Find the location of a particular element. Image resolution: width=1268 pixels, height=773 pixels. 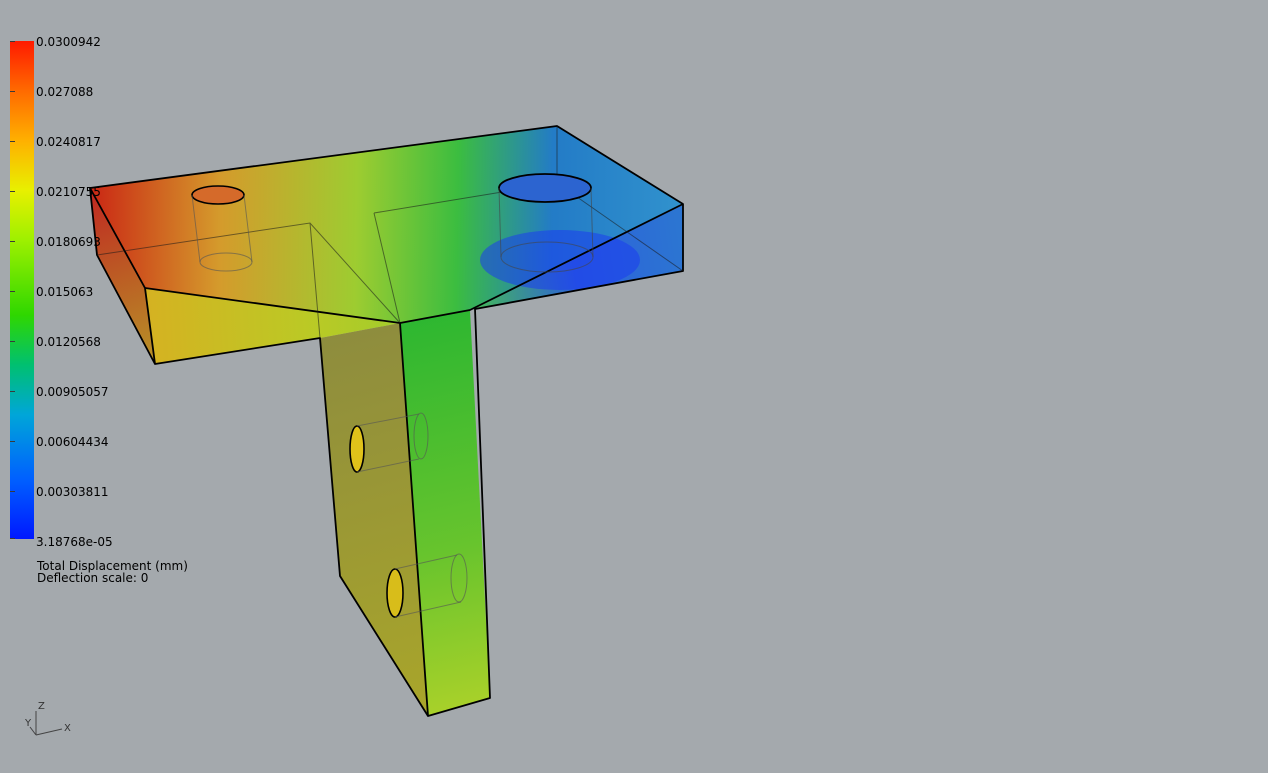

legend-value: 0.0240817 is located at coordinates (68, 142).